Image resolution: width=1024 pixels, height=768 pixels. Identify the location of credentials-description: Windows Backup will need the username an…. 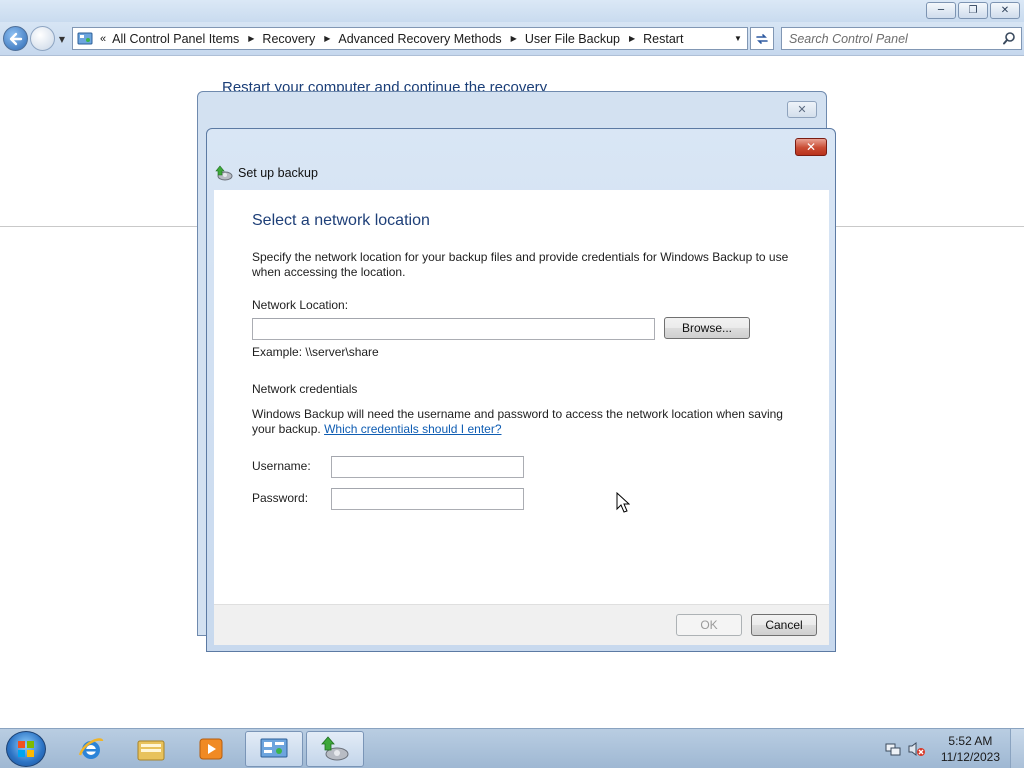
(524, 422).